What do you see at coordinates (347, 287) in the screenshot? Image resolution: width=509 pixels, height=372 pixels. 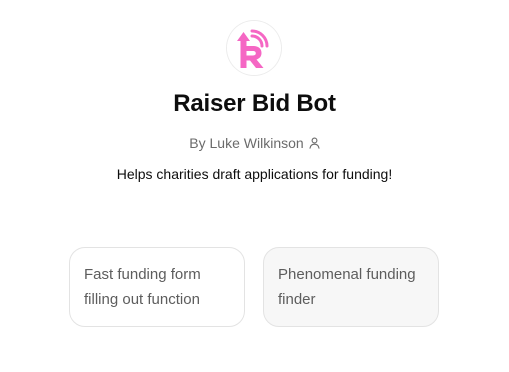 I see `starter-label: Phenomenal funding finder` at bounding box center [347, 287].